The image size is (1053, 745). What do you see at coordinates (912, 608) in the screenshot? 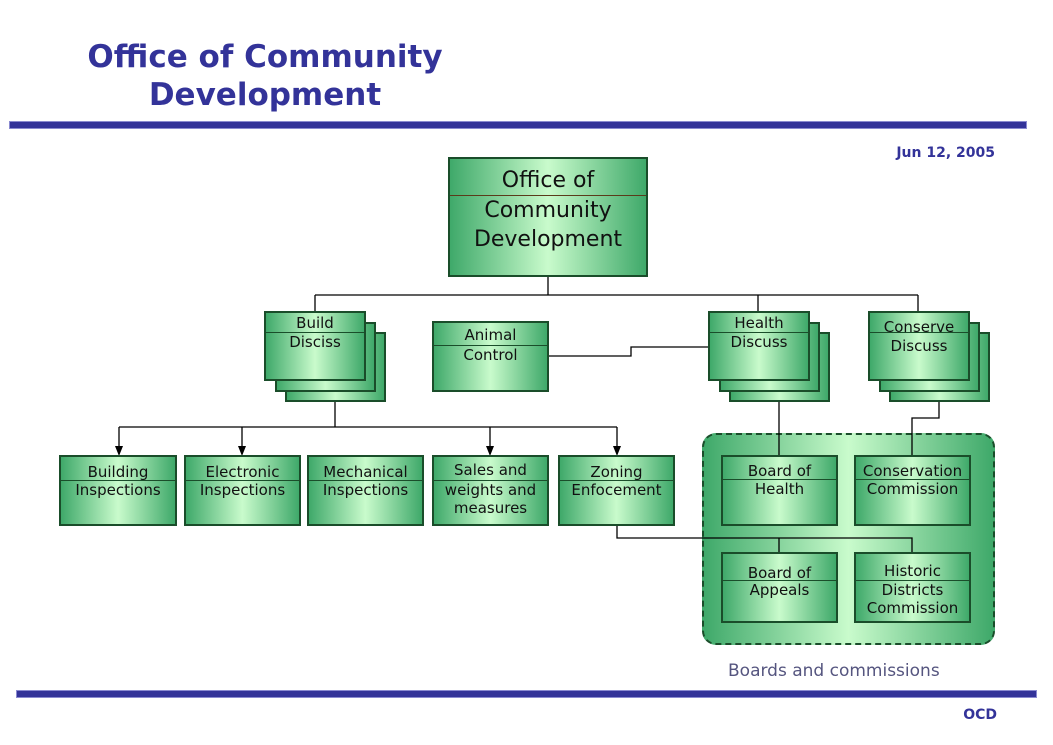
I see `node-body-line-2: Commission` at bounding box center [912, 608].